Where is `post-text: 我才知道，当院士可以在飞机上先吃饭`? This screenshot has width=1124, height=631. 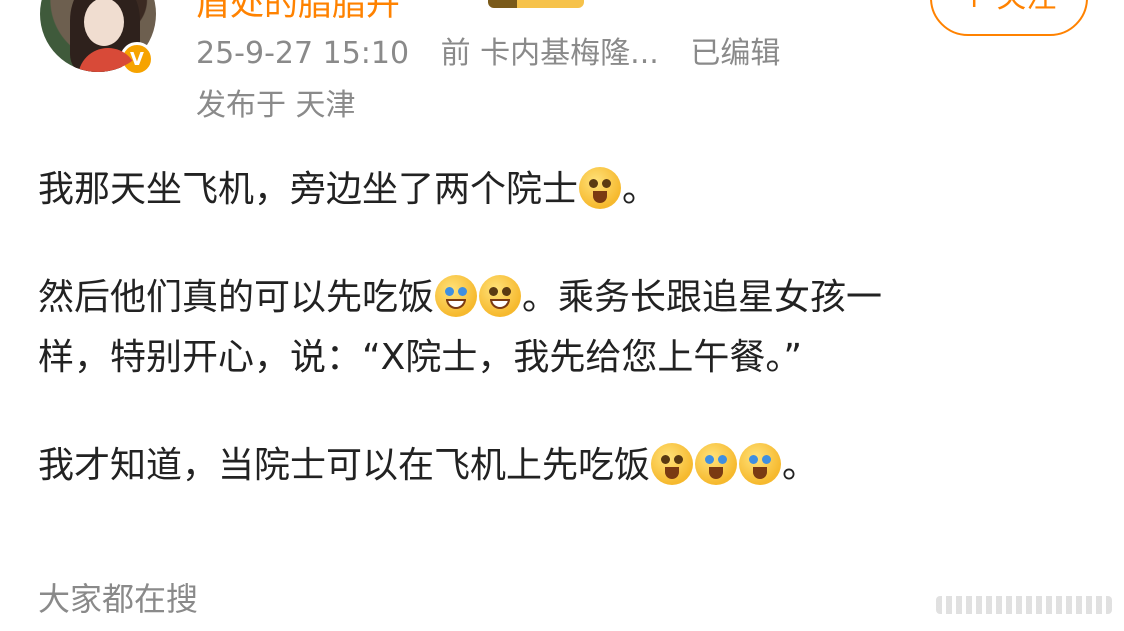 post-text: 我才知道，当院士可以在飞机上先吃饭 is located at coordinates (344, 465).